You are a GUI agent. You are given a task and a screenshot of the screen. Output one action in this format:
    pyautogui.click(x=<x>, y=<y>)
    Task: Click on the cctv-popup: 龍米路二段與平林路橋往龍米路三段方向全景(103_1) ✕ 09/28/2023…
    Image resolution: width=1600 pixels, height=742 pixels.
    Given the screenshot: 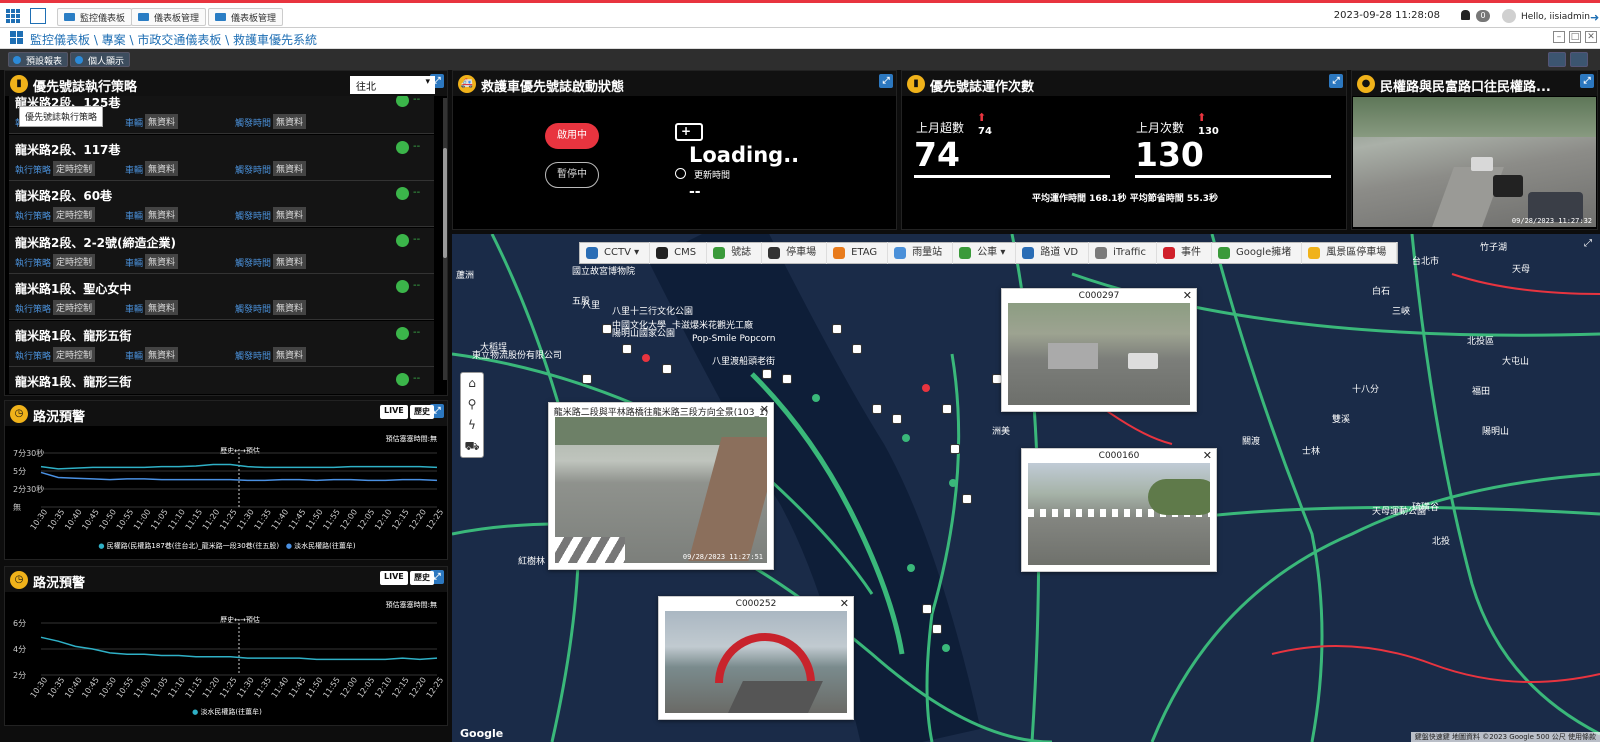 What is the action you would take?
    pyautogui.click(x=661, y=486)
    